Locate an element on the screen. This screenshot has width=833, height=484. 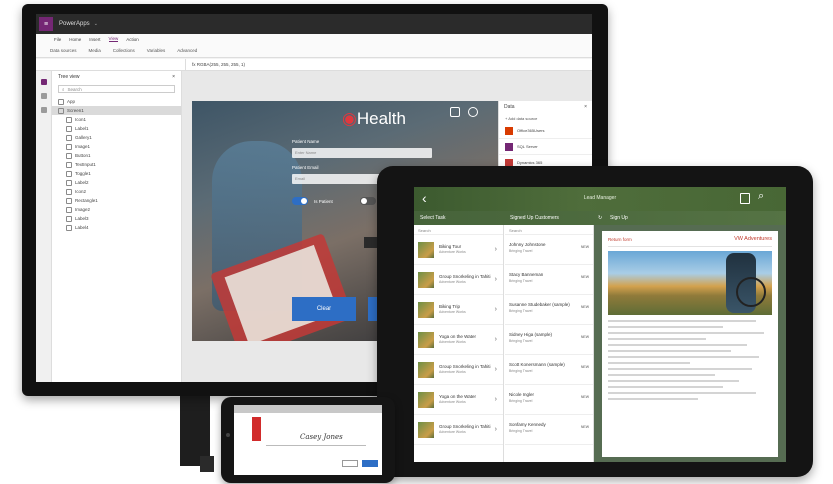
tree-item: Label2 is located at coordinates (116, 182).